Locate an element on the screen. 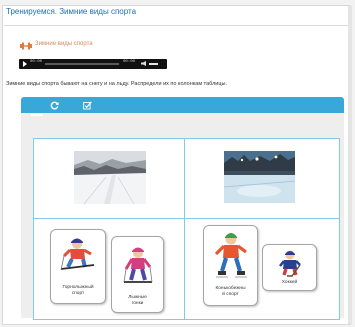  card-speed-skating: Конькобежны й спорт is located at coordinates (230, 265).